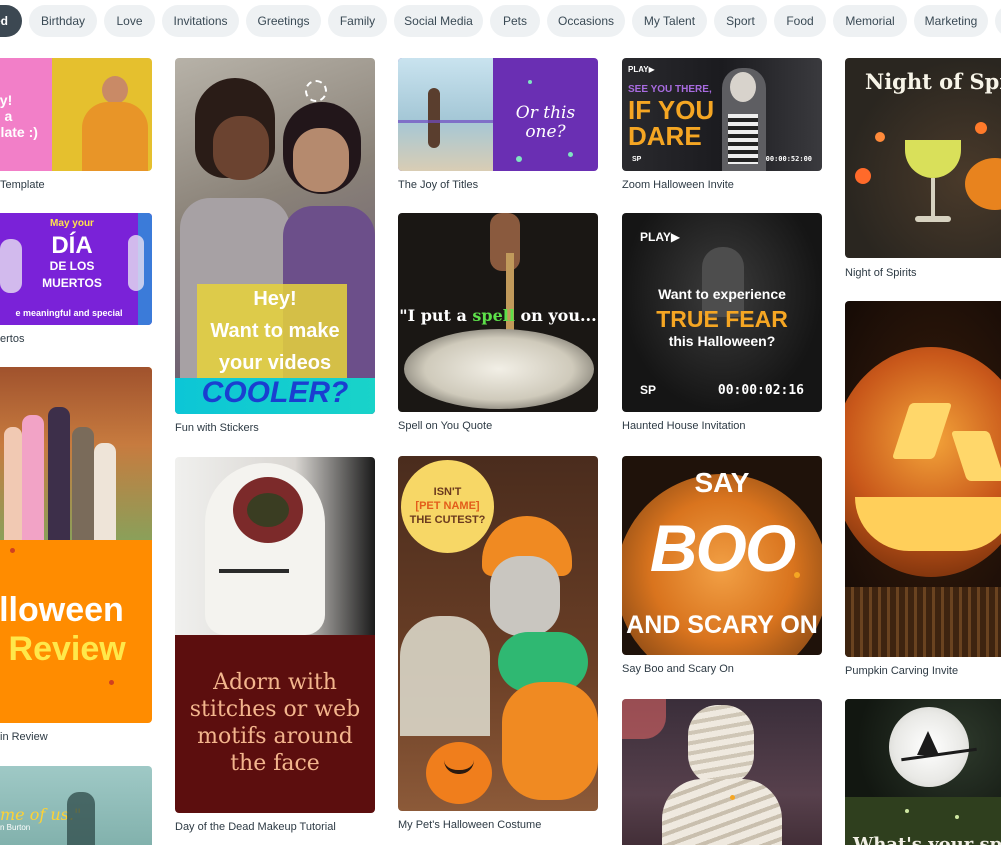 Image resolution: width=1001 pixels, height=845 pixels. I want to click on card-caption: Day of the Dead Makeup Tutorial, so click(255, 827).